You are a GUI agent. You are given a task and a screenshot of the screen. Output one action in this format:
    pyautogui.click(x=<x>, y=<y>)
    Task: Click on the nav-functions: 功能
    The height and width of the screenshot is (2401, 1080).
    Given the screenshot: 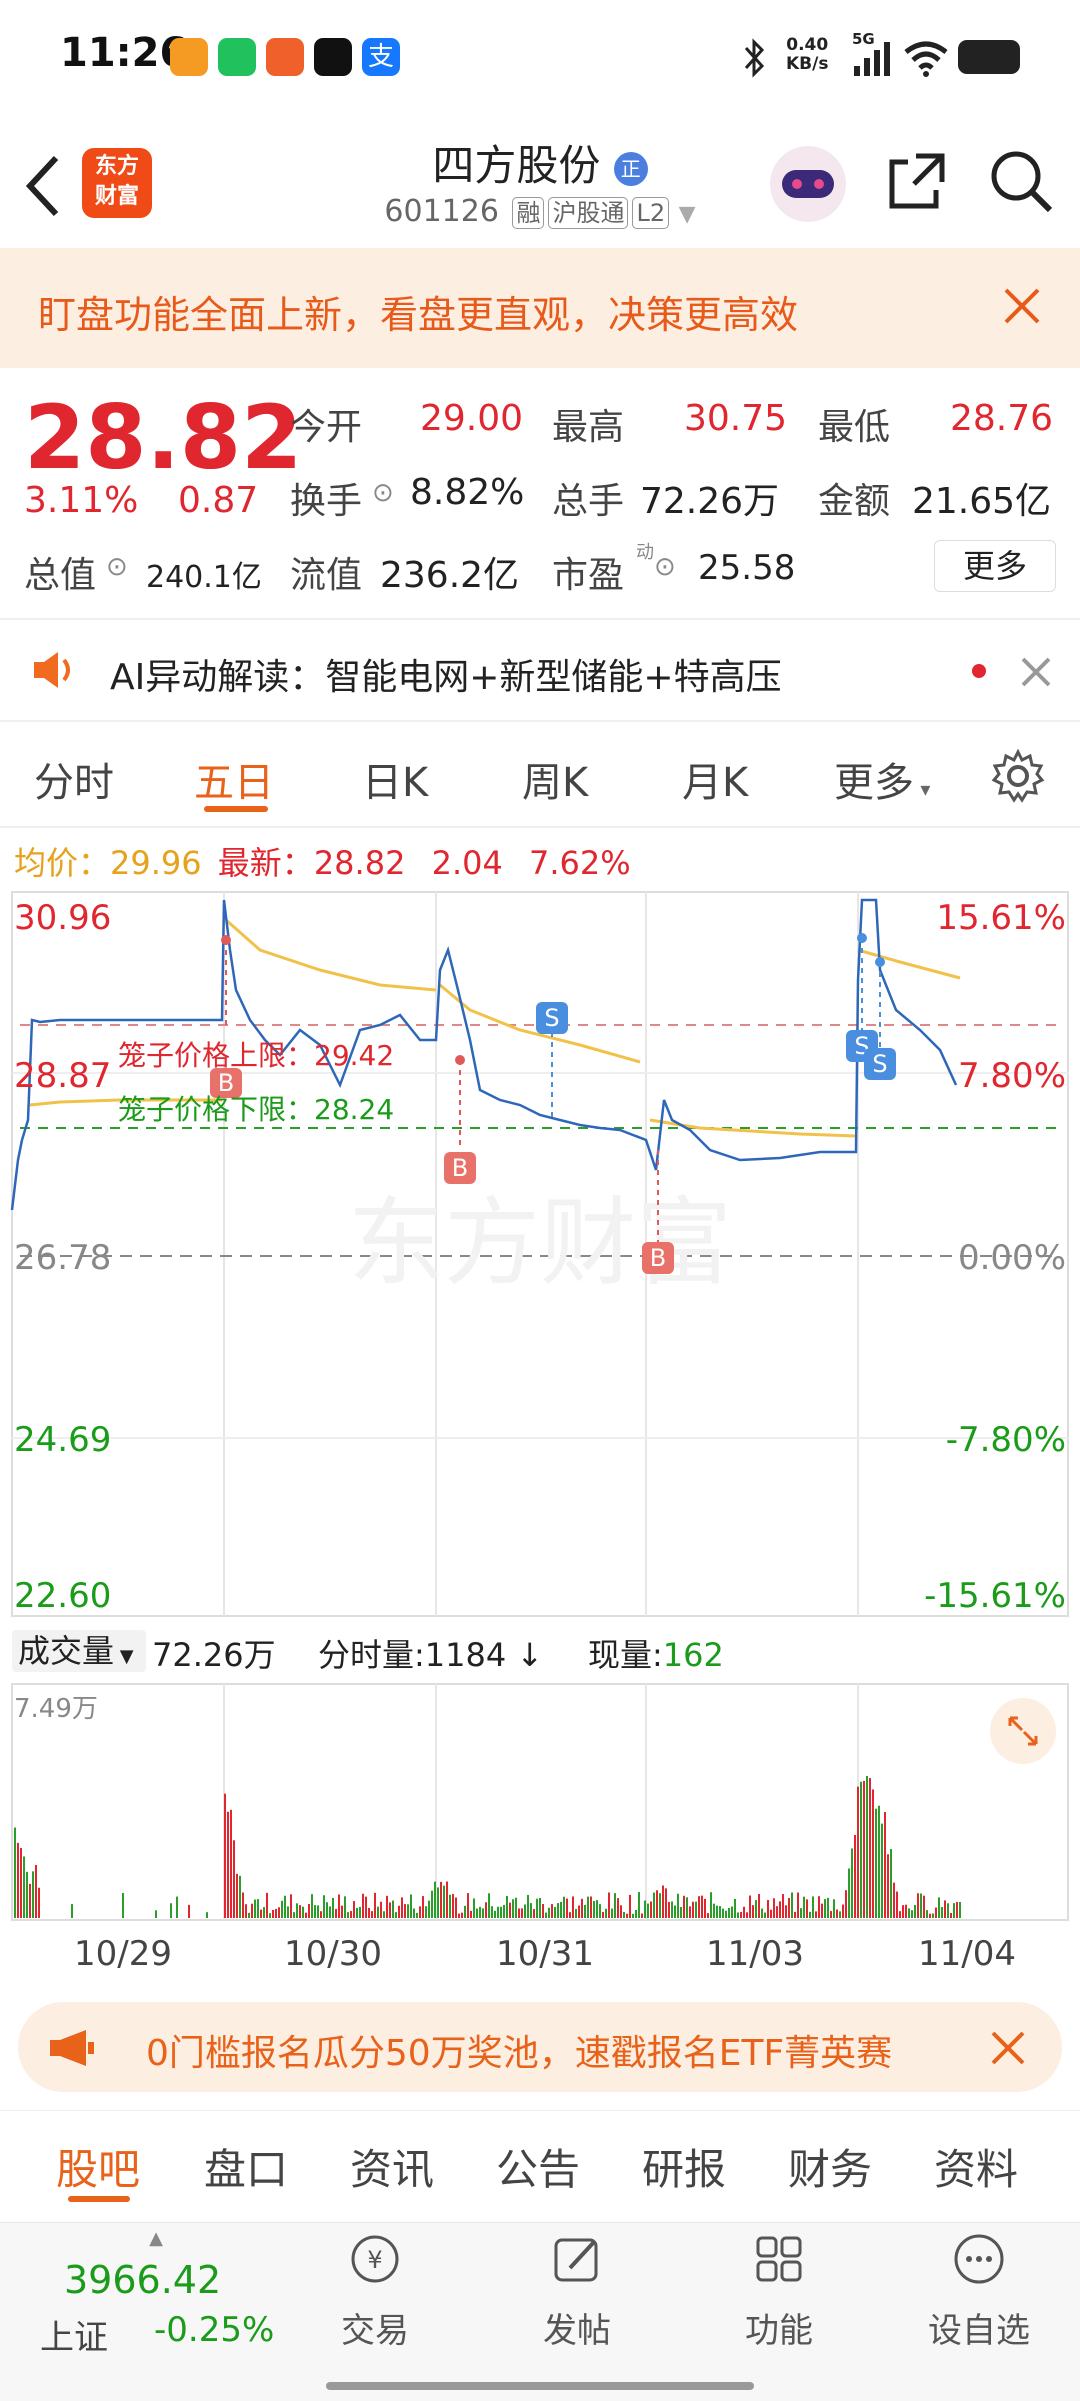 What is the action you would take?
    pyautogui.click(x=779, y=2292)
    